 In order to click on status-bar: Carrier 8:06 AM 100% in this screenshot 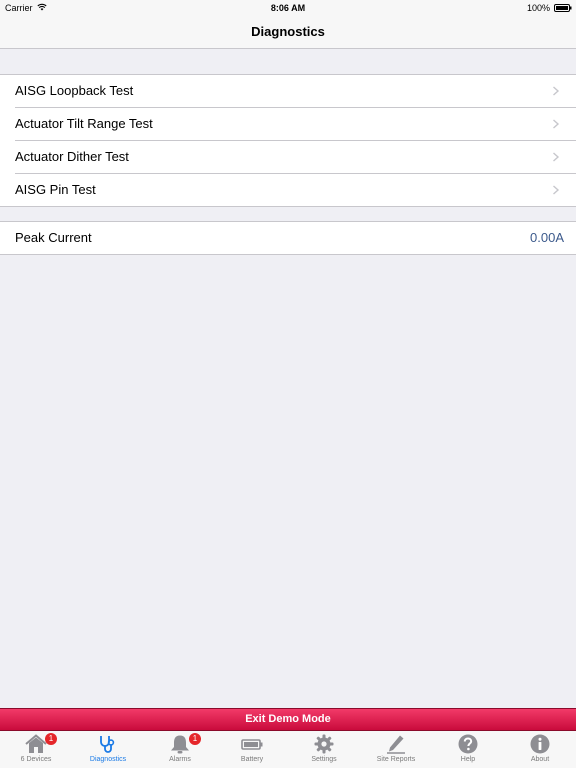, I will do `click(288, 8)`.